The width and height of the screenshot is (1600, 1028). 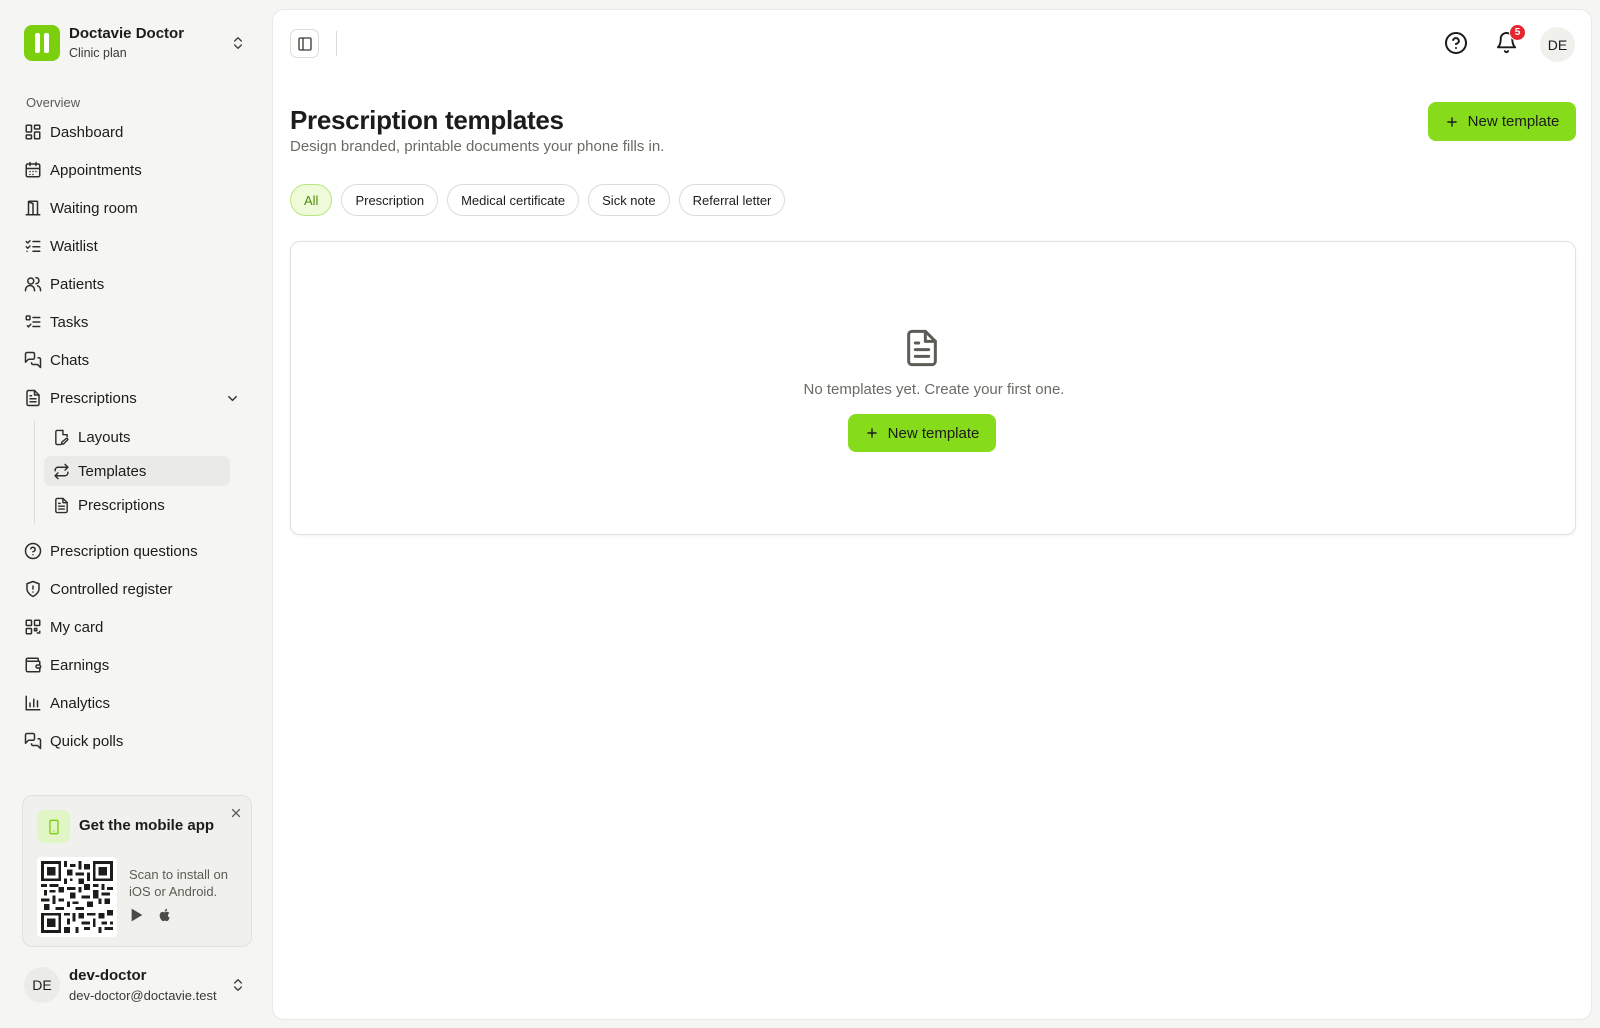 I want to click on filter-chip-medical-certificate: Medical certificate, so click(x=513, y=200).